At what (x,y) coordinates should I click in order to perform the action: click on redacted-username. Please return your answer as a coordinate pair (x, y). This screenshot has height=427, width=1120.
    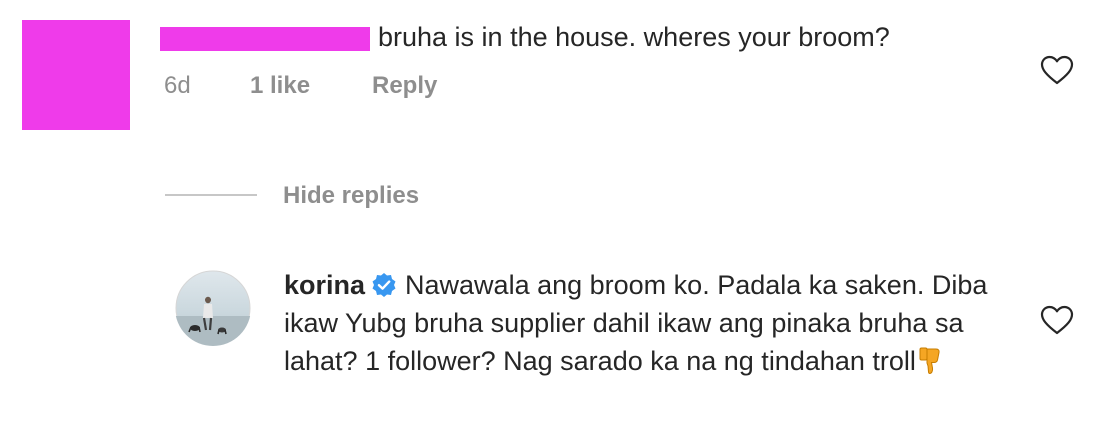
    Looking at the image, I should click on (265, 39).